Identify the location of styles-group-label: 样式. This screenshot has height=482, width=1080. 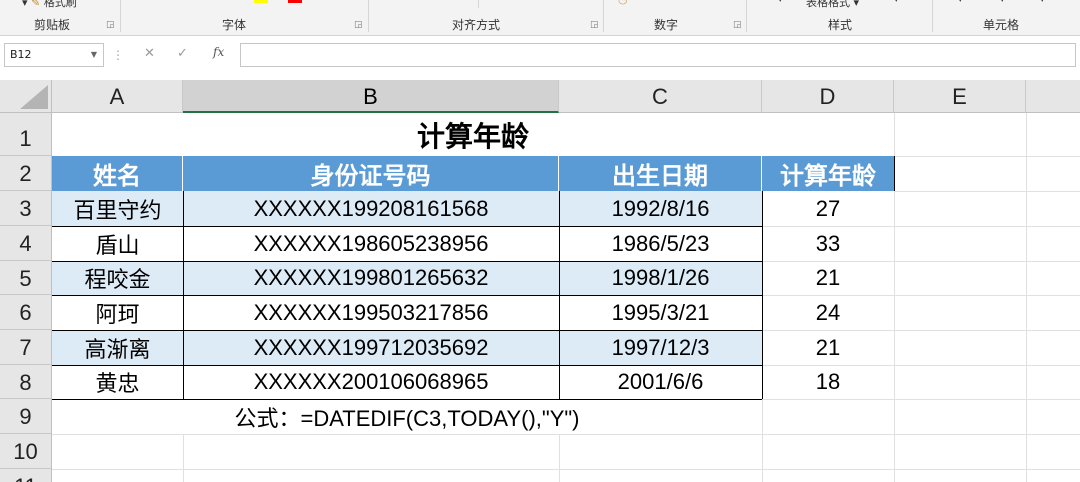
(840, 25).